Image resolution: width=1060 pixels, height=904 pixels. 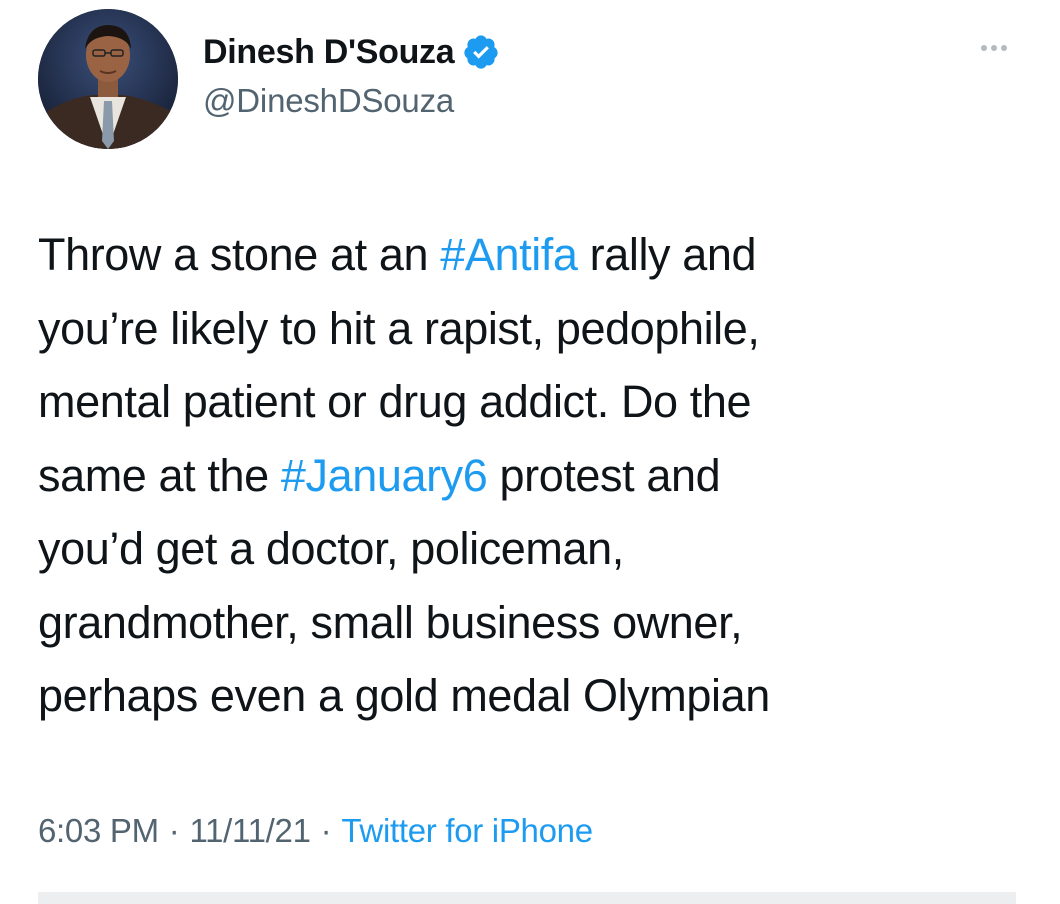 What do you see at coordinates (315, 831) in the screenshot?
I see `tweet-metadata: 6:03 PM · 11/11/21 · Twitter for iPhone` at bounding box center [315, 831].